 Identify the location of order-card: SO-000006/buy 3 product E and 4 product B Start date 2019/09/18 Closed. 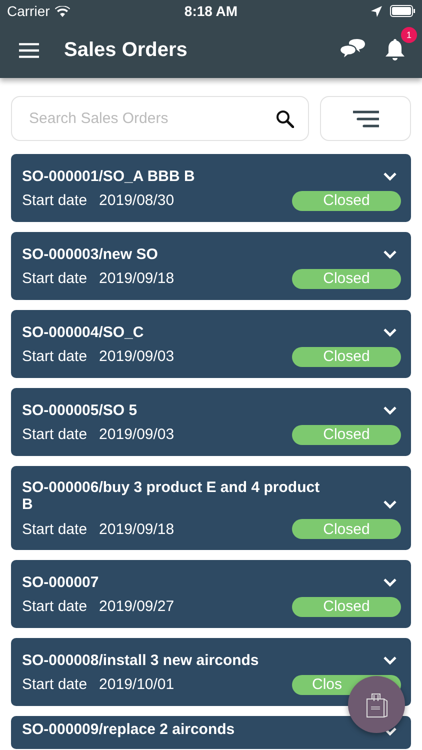
(211, 508).